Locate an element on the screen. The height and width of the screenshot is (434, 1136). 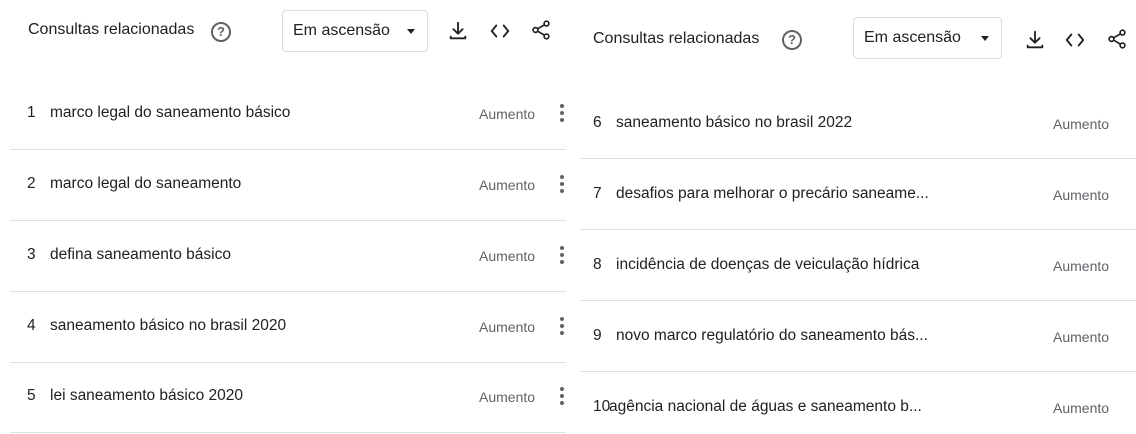
rank: 3 is located at coordinates (31, 254).